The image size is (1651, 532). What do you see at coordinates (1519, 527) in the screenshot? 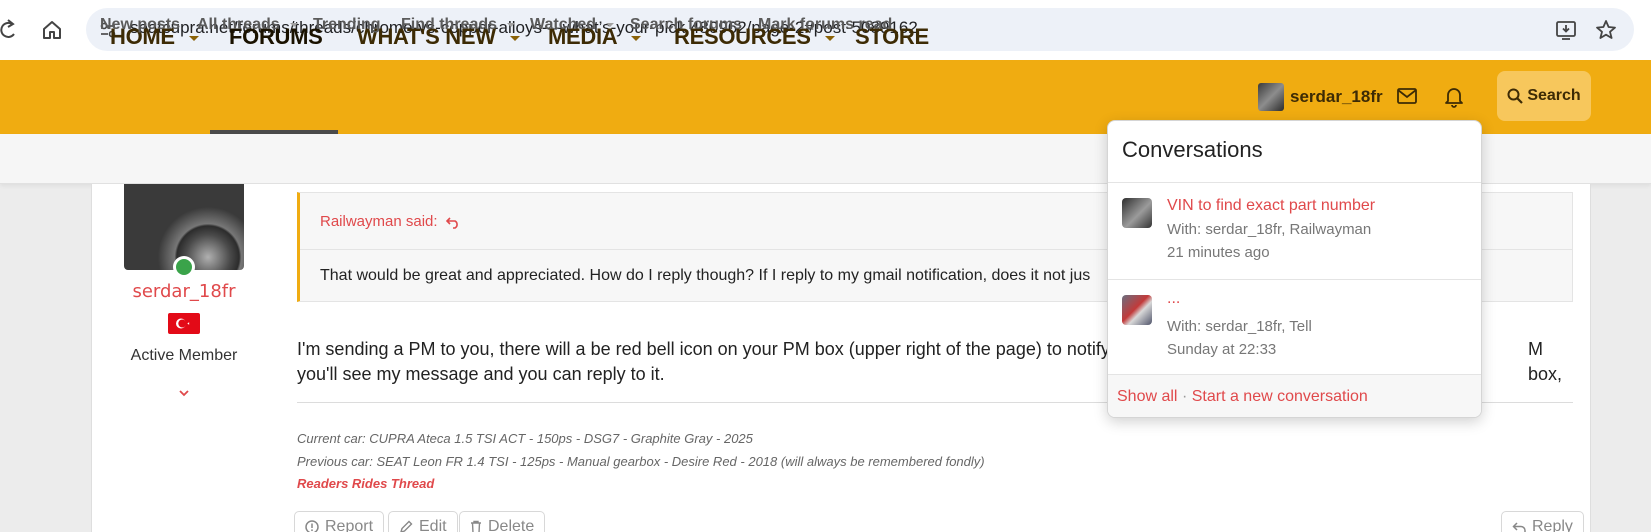
I see `reply-icon` at bounding box center [1519, 527].